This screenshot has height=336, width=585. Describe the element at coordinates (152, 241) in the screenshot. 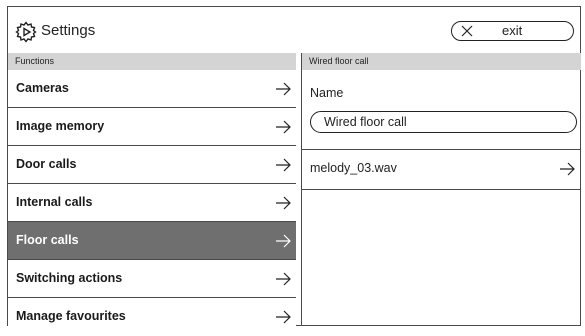

I see `menu-item-floor-calls: Floor calls` at that location.